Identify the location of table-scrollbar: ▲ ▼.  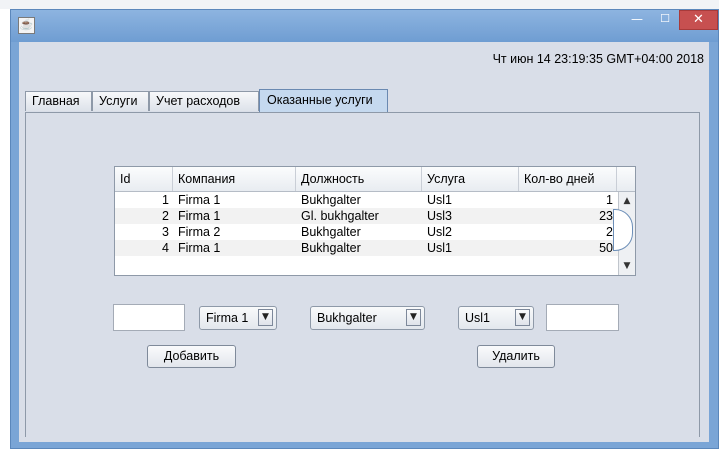
(624, 233).